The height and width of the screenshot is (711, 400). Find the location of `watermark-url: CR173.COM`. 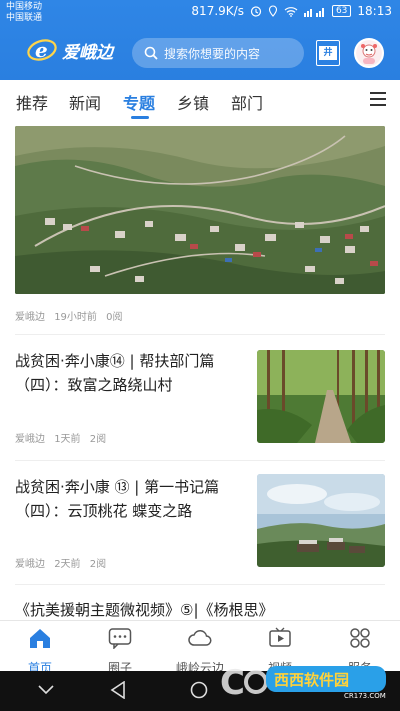

watermark-url: CR173.COM is located at coordinates (365, 696).